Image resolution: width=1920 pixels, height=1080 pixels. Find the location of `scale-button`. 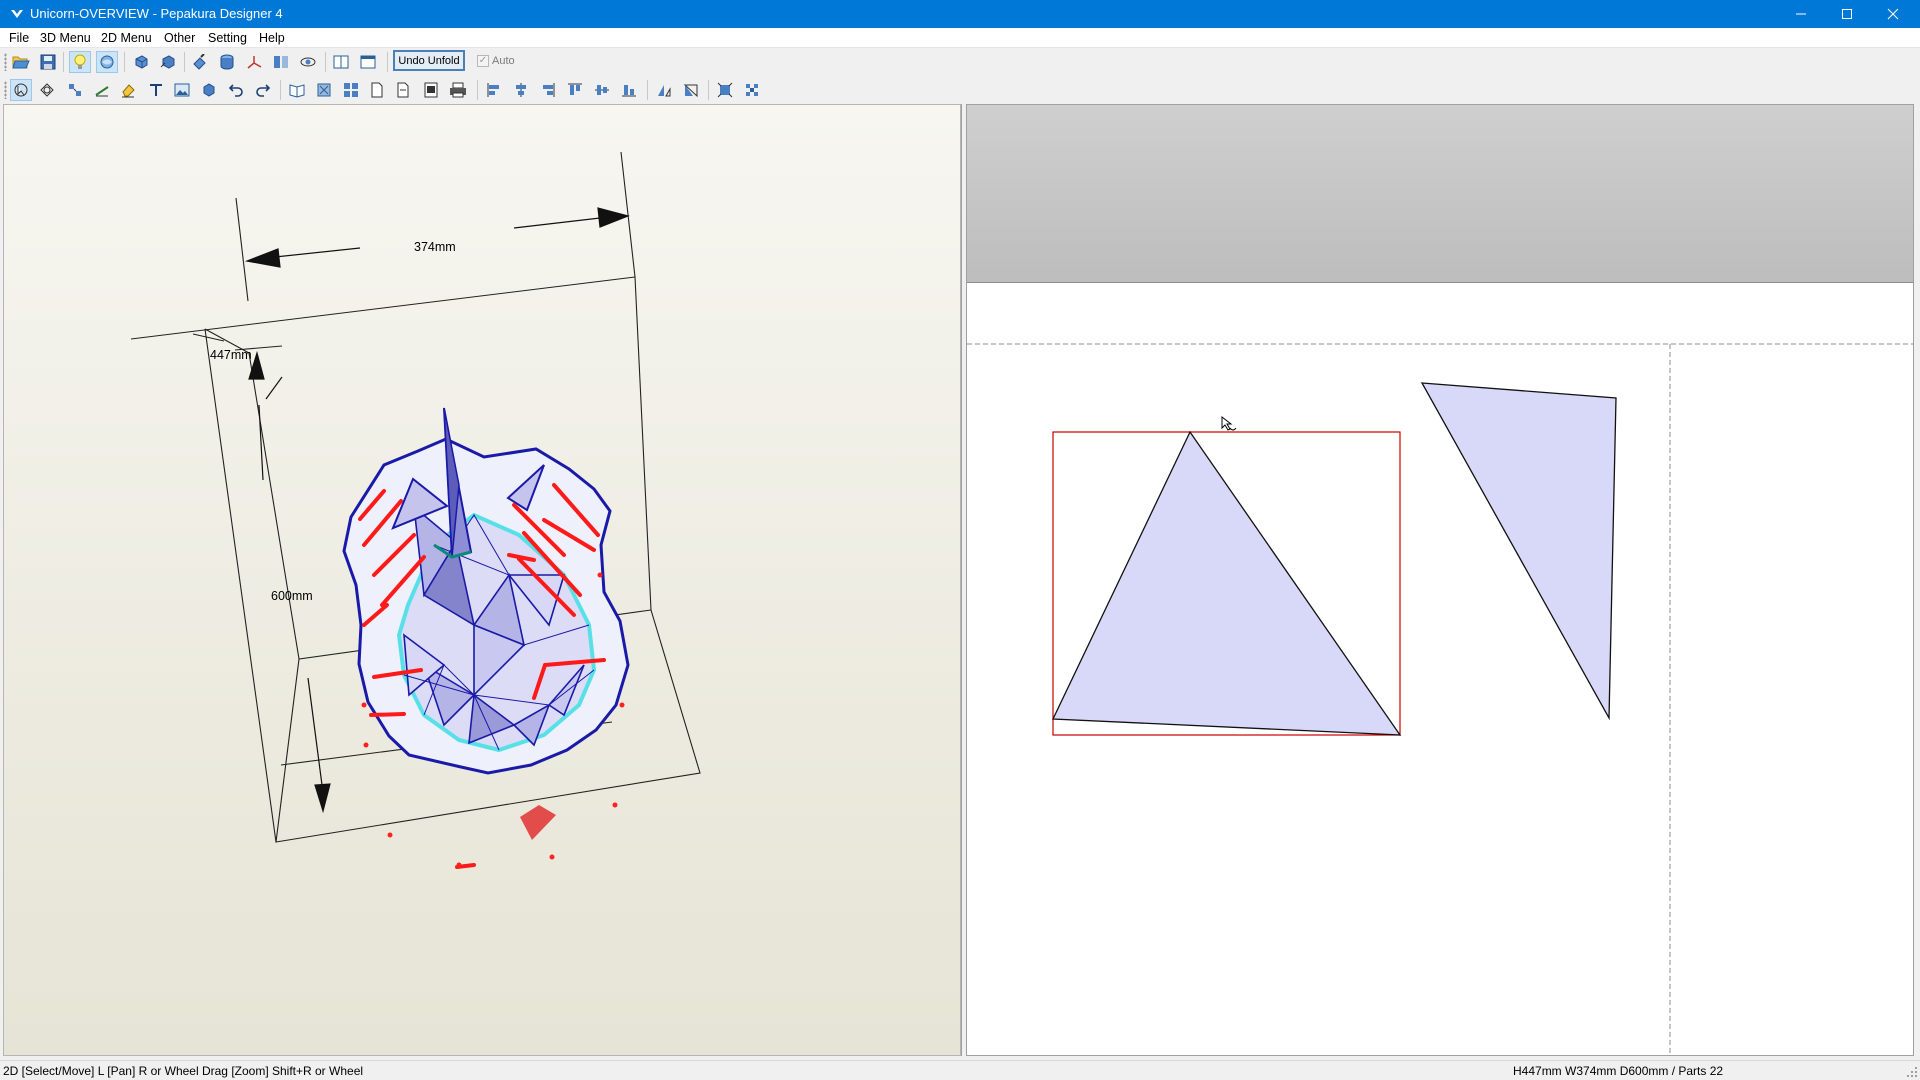

scale-button is located at coordinates (324, 90).